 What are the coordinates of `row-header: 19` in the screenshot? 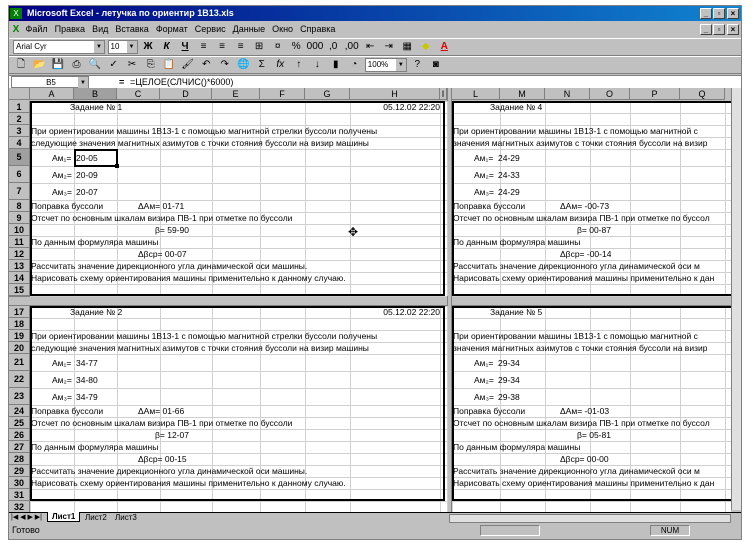 It's located at (19, 336).